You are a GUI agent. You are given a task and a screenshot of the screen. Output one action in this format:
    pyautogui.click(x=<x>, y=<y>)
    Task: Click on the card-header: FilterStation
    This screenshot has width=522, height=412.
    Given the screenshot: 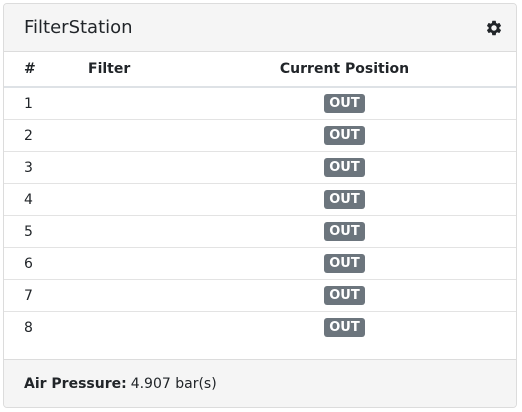 What is the action you would take?
    pyautogui.click(x=260, y=28)
    